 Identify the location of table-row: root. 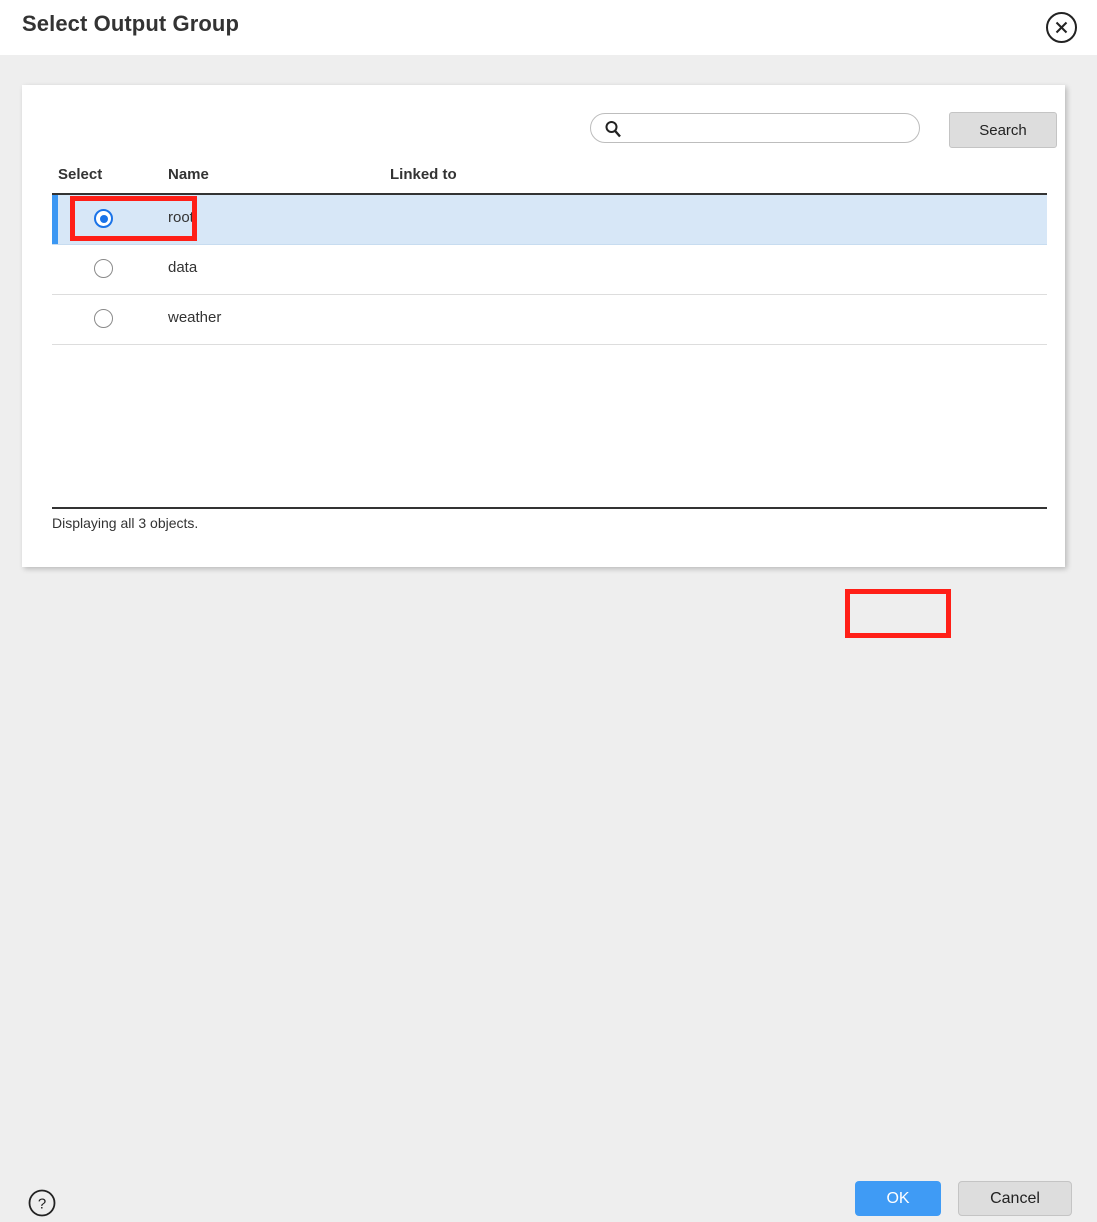
(549, 220).